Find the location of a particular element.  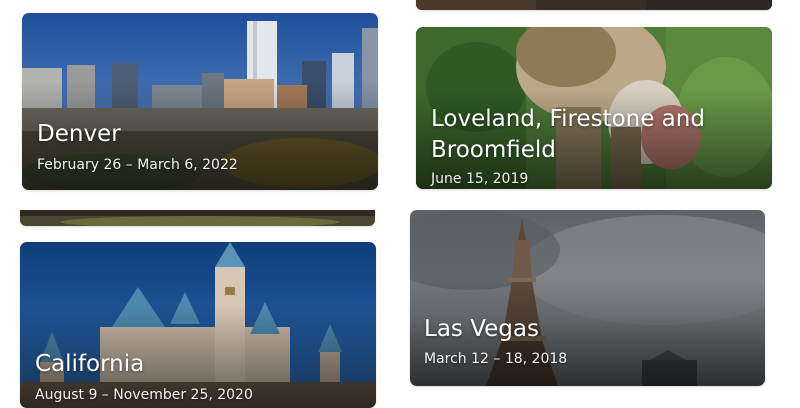

album-dates: August 9 – November 25, 2020 is located at coordinates (144, 395).